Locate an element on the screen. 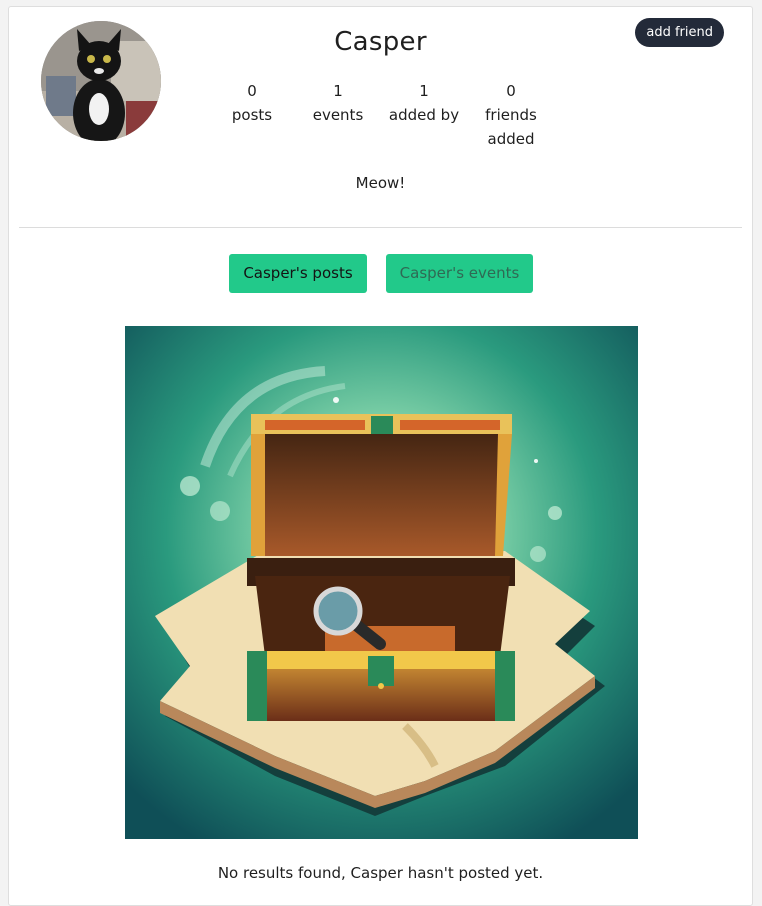 This screenshot has width=762, height=906. stat-friends-added-count: 0 is located at coordinates (511, 91).